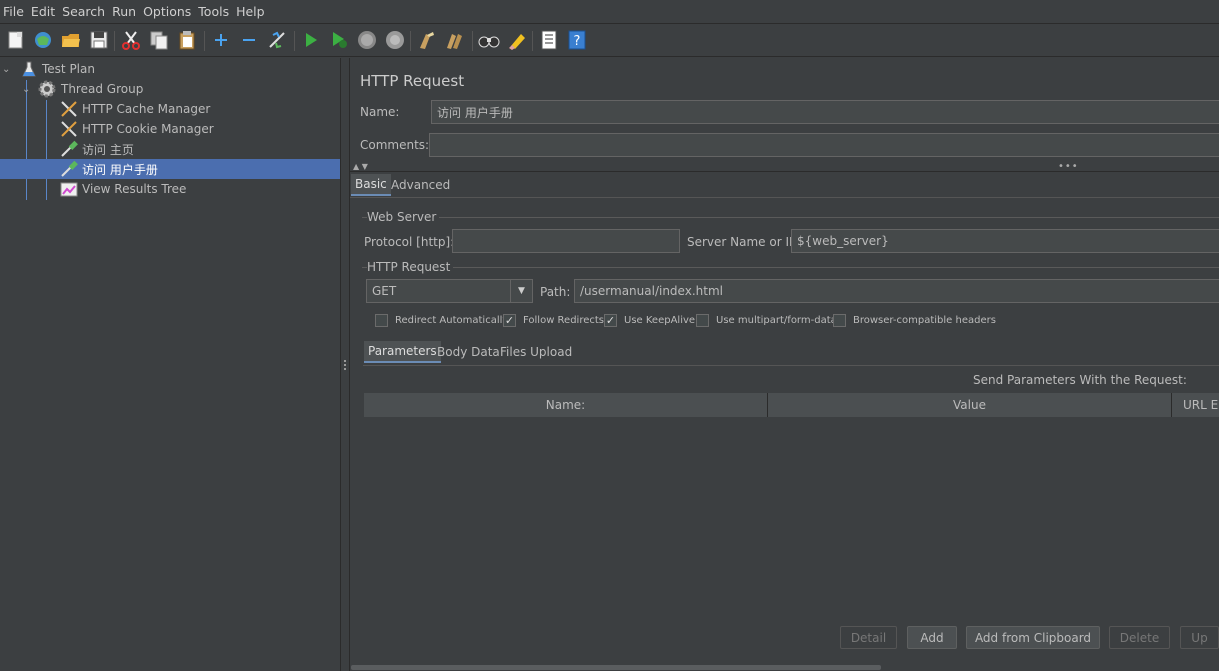 The image size is (1219, 671). I want to click on checkbox-label: Use multipart/form-data, so click(776, 320).